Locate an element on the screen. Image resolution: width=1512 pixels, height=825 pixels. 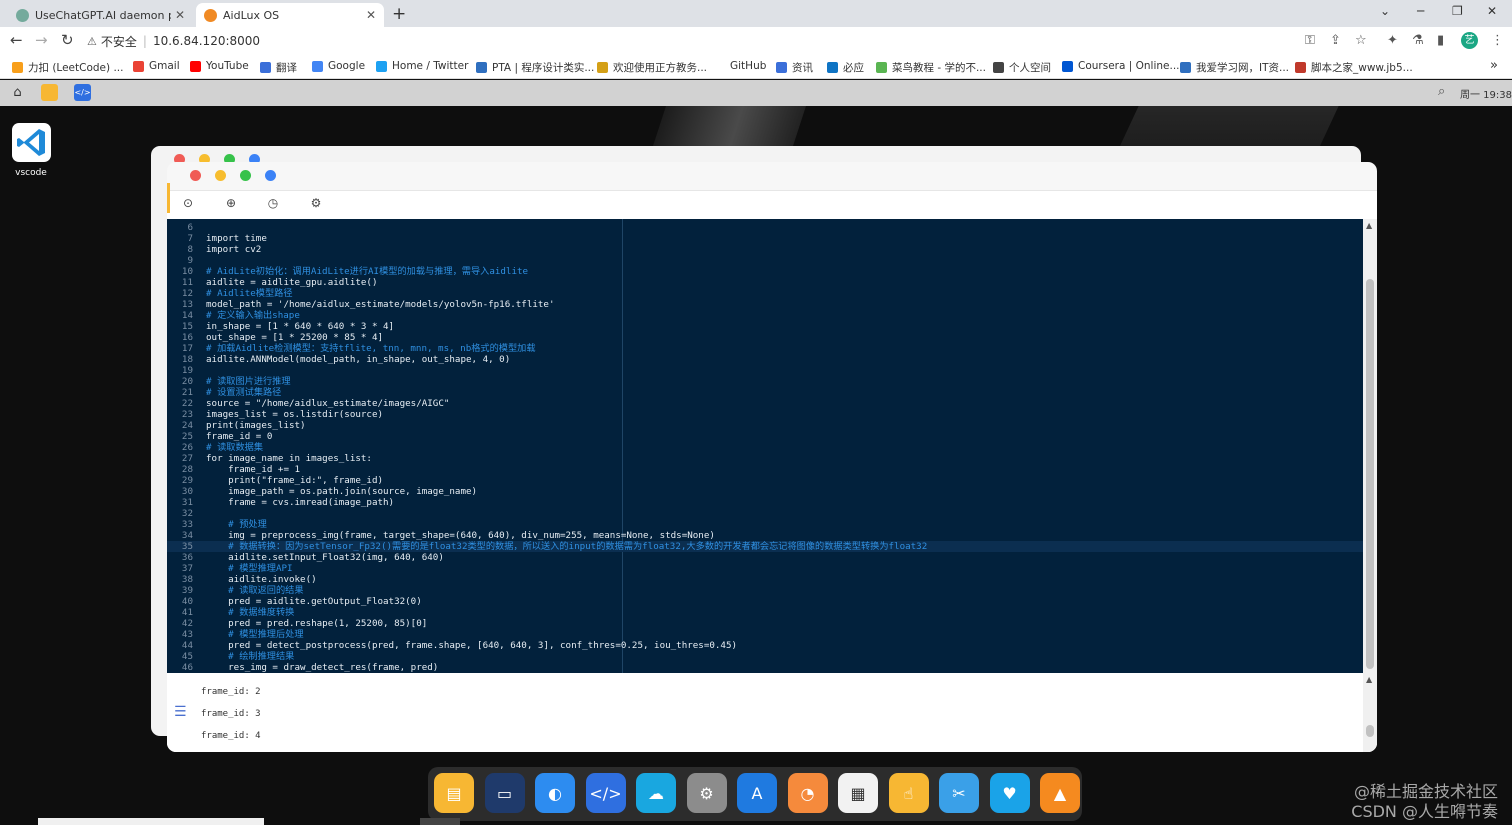
dock-terminal-icon: ▭ is located at coordinates (504, 793).